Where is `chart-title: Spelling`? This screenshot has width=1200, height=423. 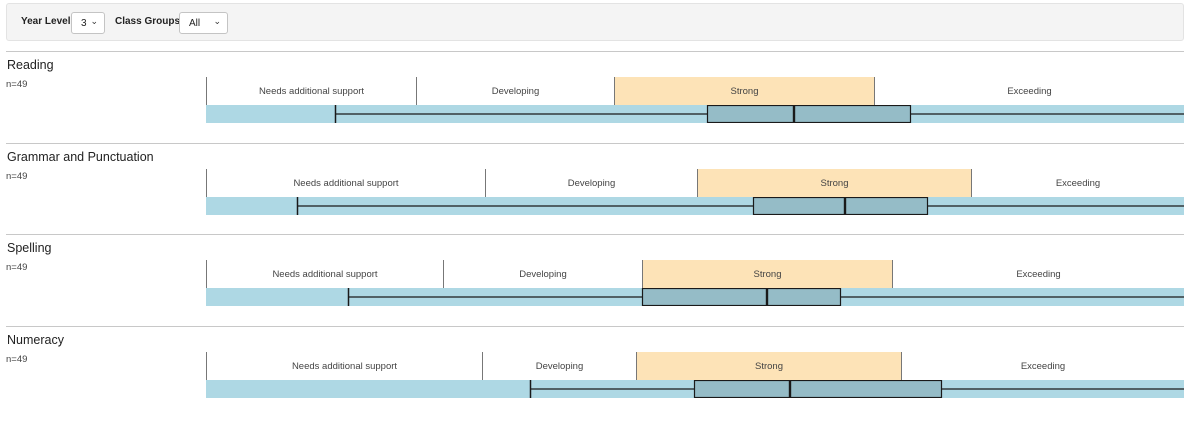
chart-title: Spelling is located at coordinates (29, 248).